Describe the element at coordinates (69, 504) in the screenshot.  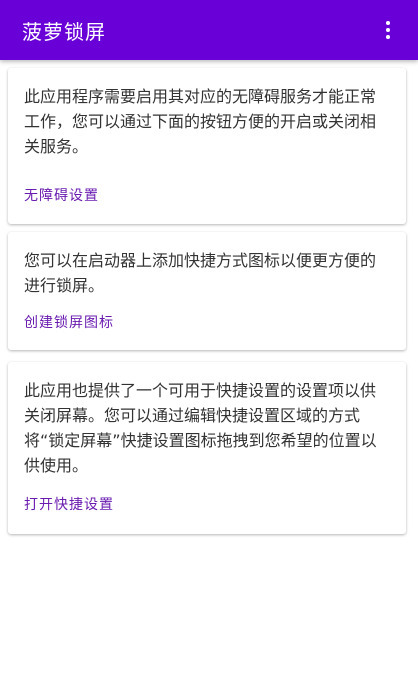
I see `open-quick-settings-button: 打开快捷设置` at that location.